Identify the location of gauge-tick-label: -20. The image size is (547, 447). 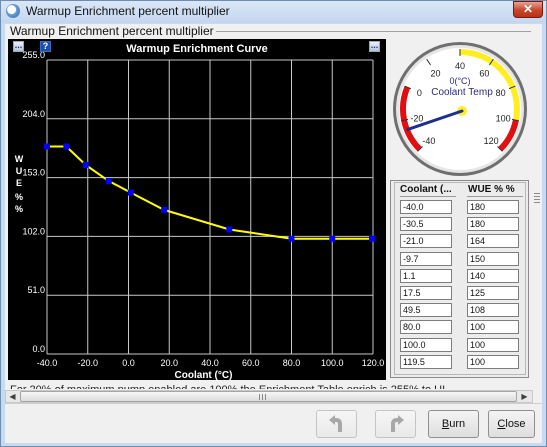
(416, 119).